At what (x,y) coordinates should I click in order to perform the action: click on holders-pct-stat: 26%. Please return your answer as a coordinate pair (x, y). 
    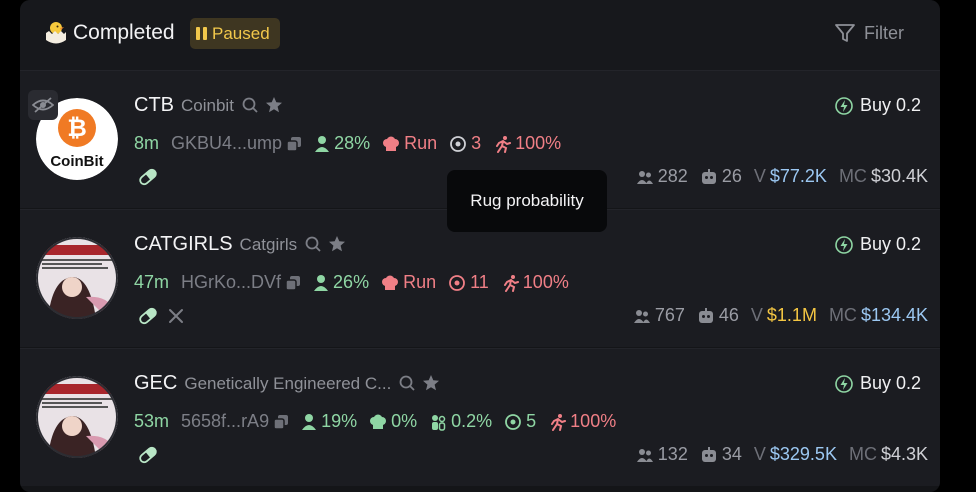
    Looking at the image, I should click on (341, 282).